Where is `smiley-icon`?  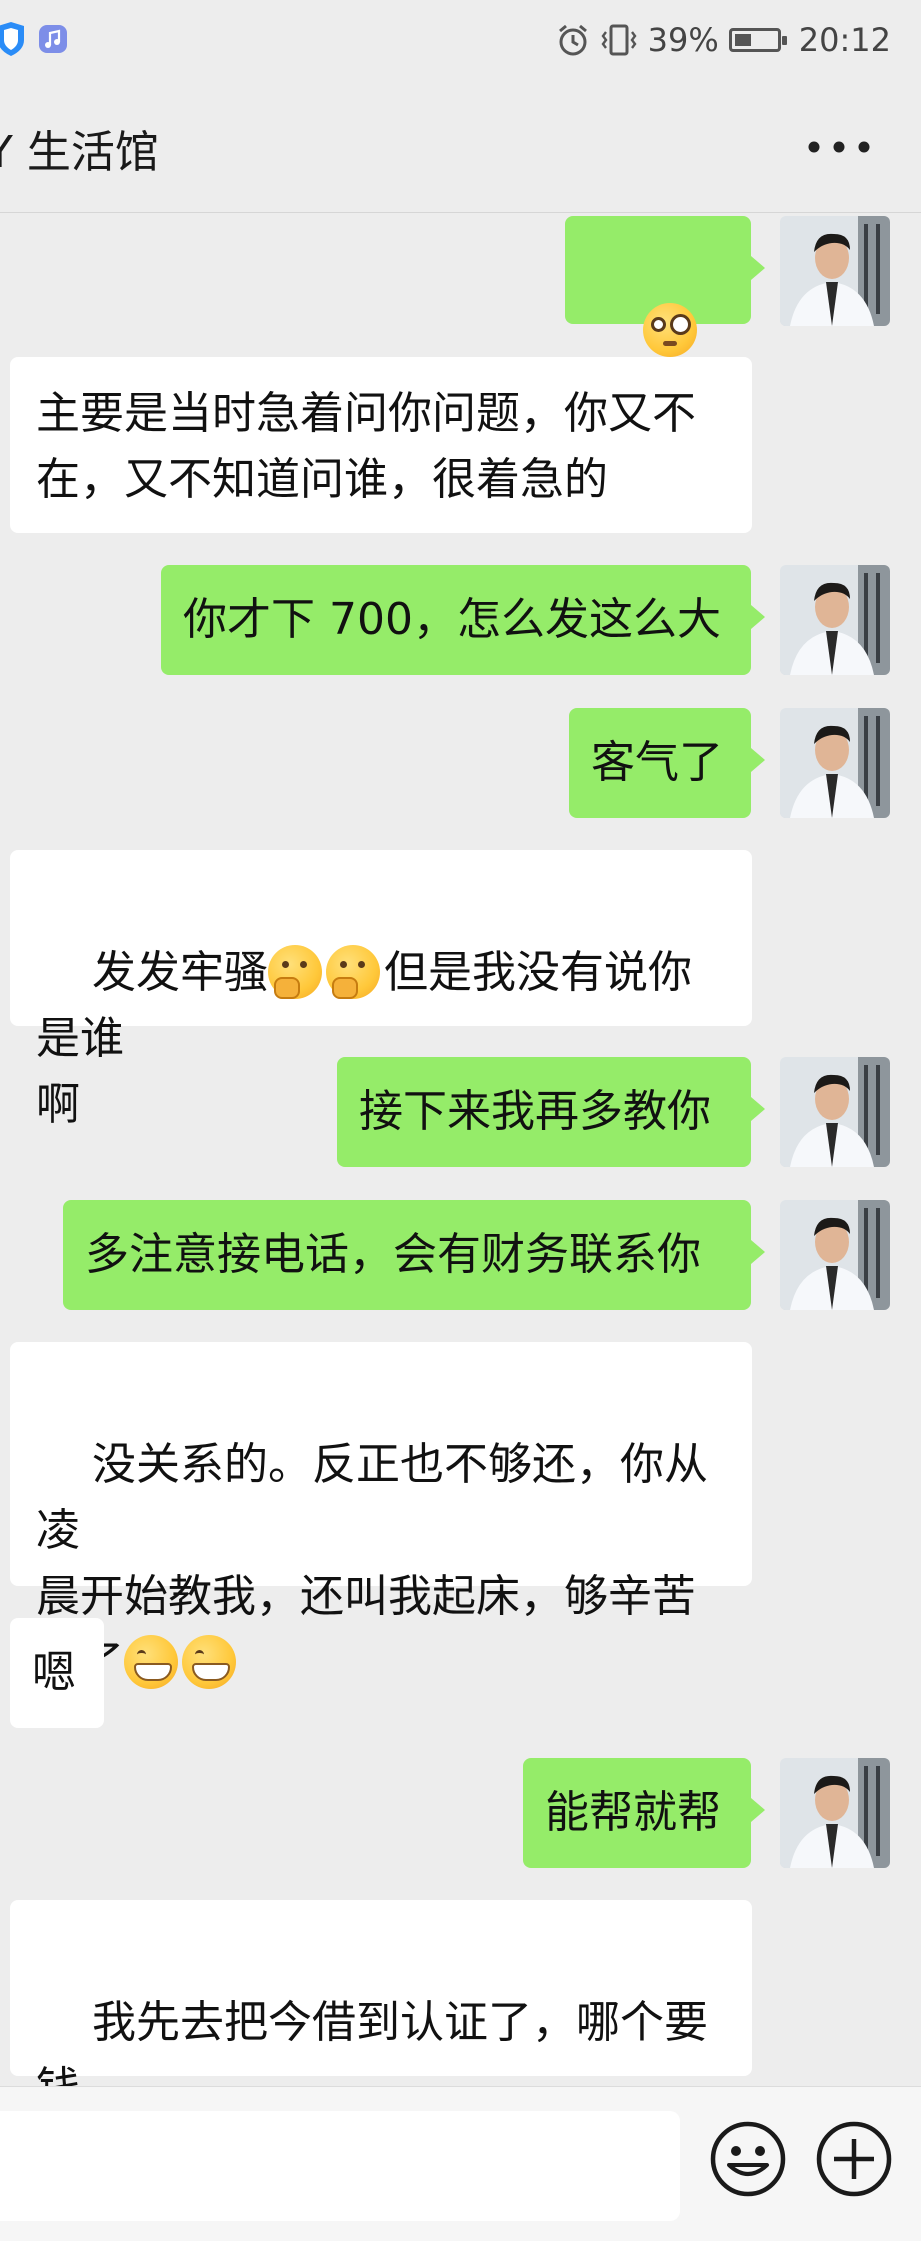
smiley-icon is located at coordinates (748, 2159).